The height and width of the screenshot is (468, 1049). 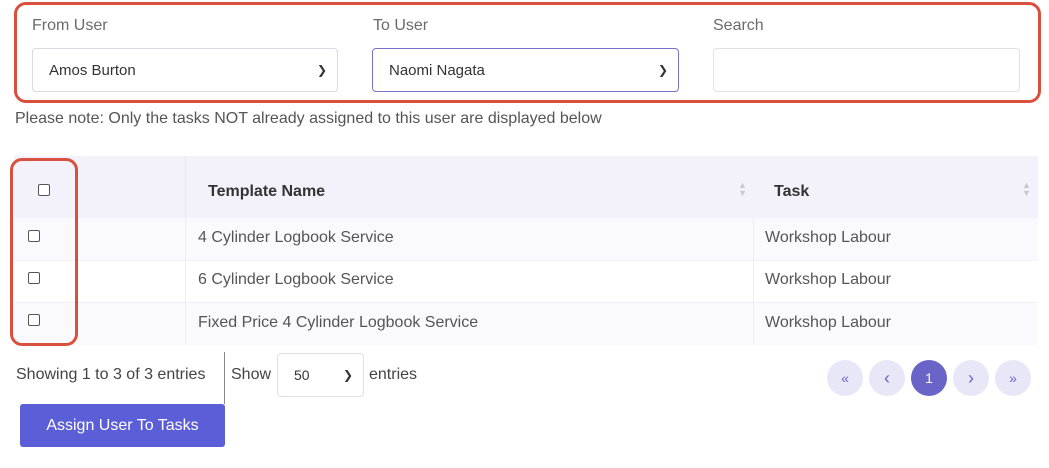 I want to click on first-page-button: «, so click(x=845, y=378).